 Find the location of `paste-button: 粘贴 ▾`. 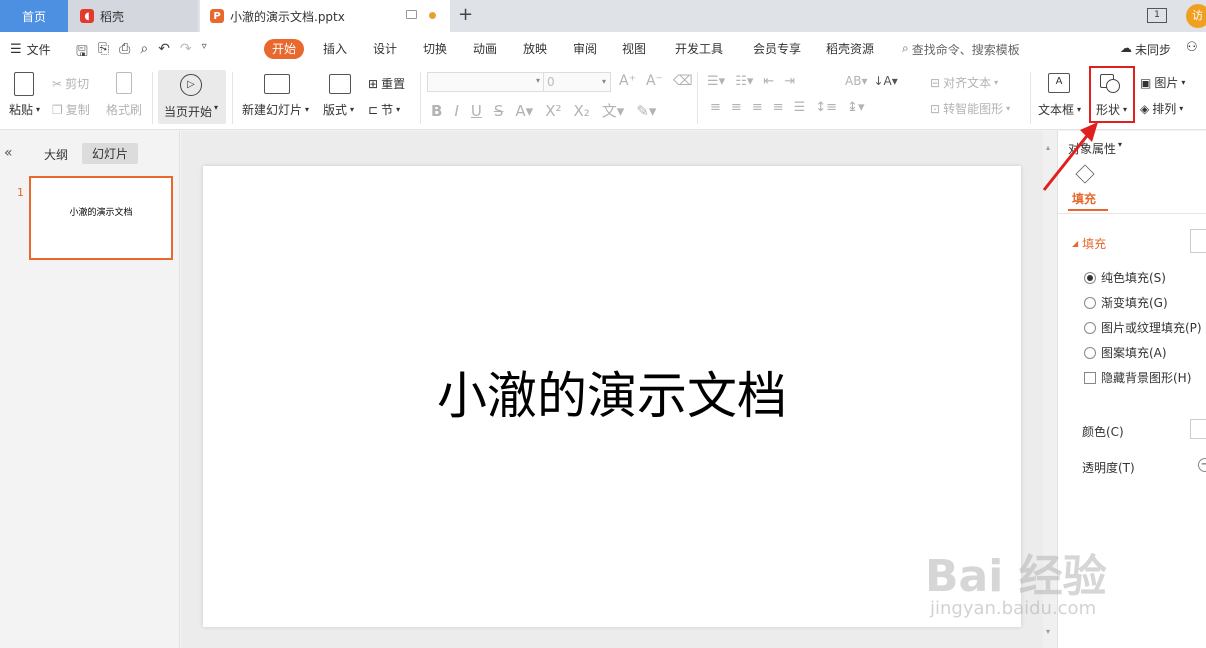

paste-button: 粘贴 ▾ is located at coordinates (24, 109).